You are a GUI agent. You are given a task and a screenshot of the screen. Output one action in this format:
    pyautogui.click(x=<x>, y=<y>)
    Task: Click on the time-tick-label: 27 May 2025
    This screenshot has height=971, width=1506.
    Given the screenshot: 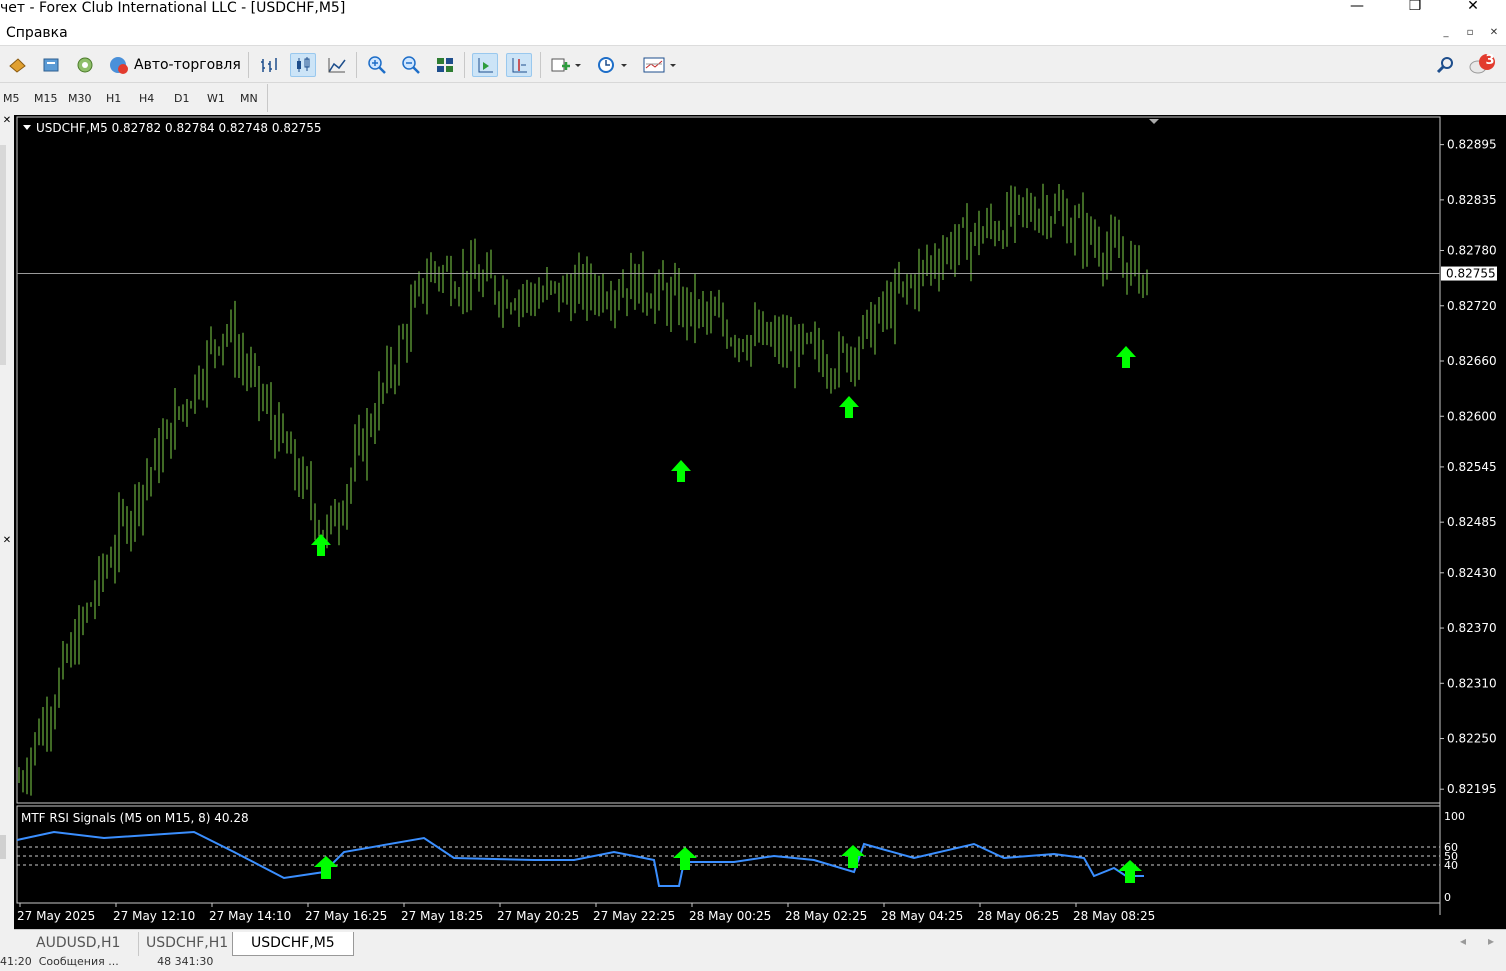 What is the action you would take?
    pyautogui.click(x=56, y=916)
    